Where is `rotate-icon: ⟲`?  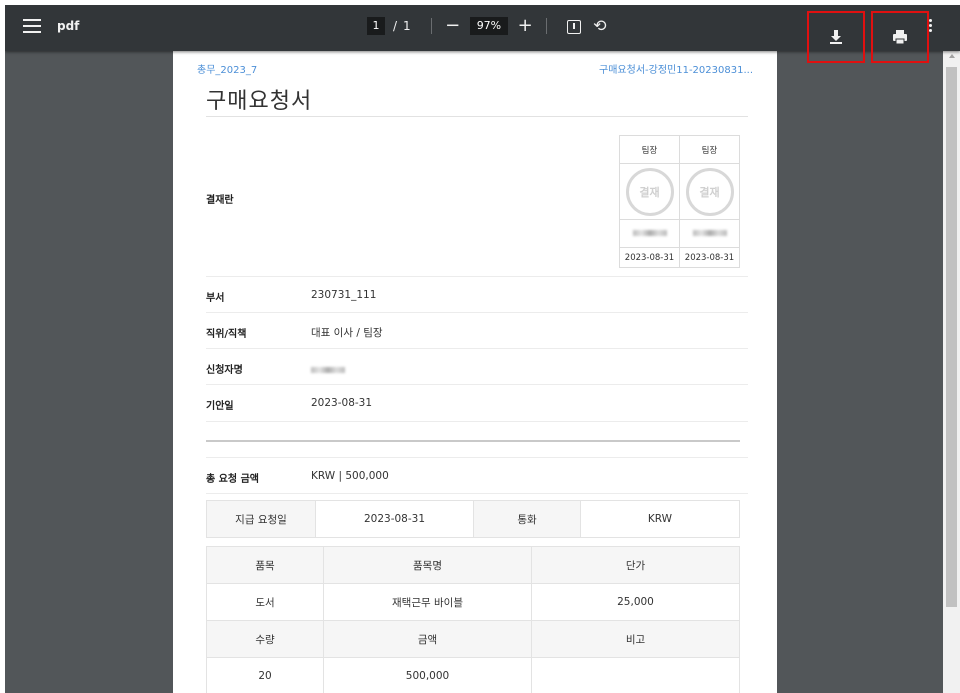
rotate-icon: ⟲ is located at coordinates (602, 26).